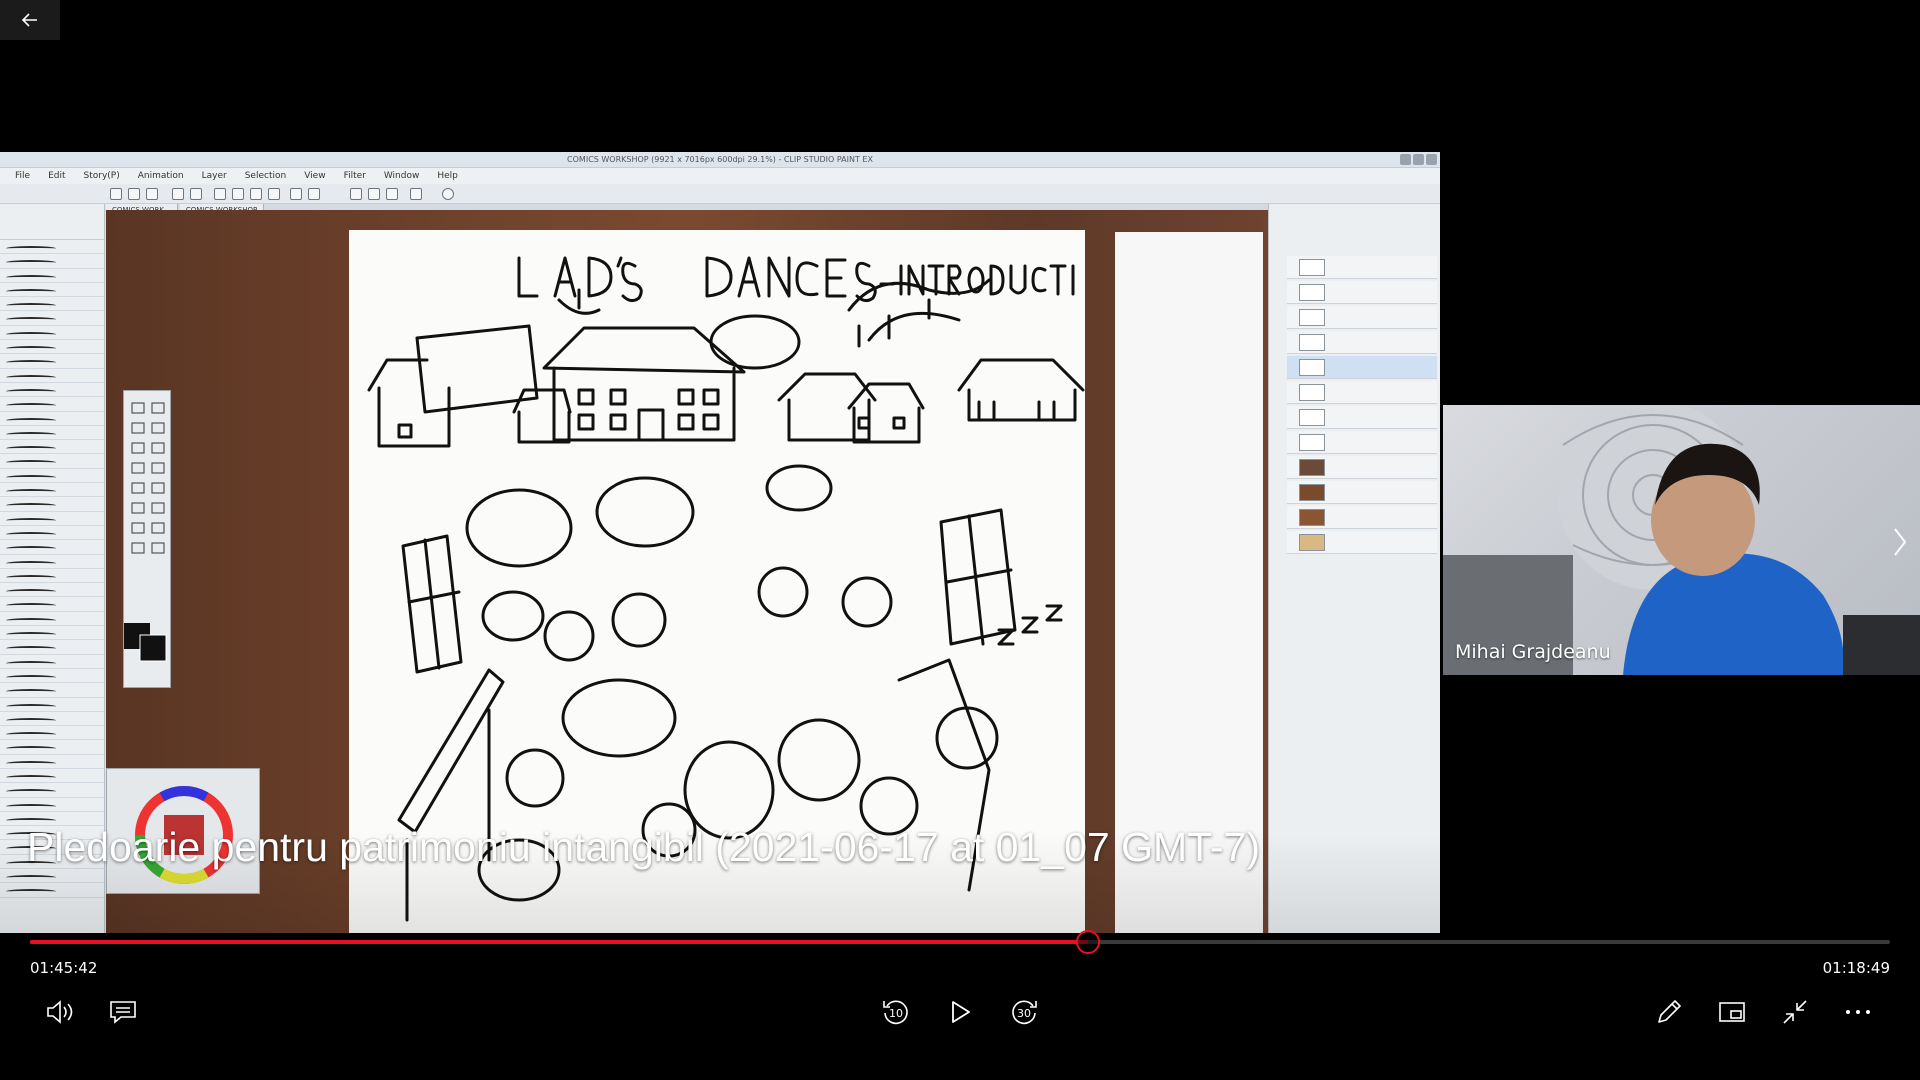 The height and width of the screenshot is (1080, 1920). I want to click on seek-bar-fill, so click(559, 942).